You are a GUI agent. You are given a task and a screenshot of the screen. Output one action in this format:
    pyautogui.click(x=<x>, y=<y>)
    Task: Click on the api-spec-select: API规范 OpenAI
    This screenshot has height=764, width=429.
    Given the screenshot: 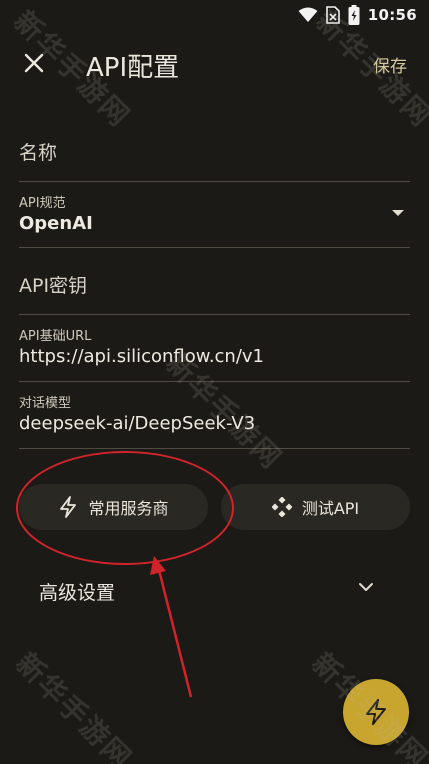 What is the action you would take?
    pyautogui.click(x=214, y=215)
    